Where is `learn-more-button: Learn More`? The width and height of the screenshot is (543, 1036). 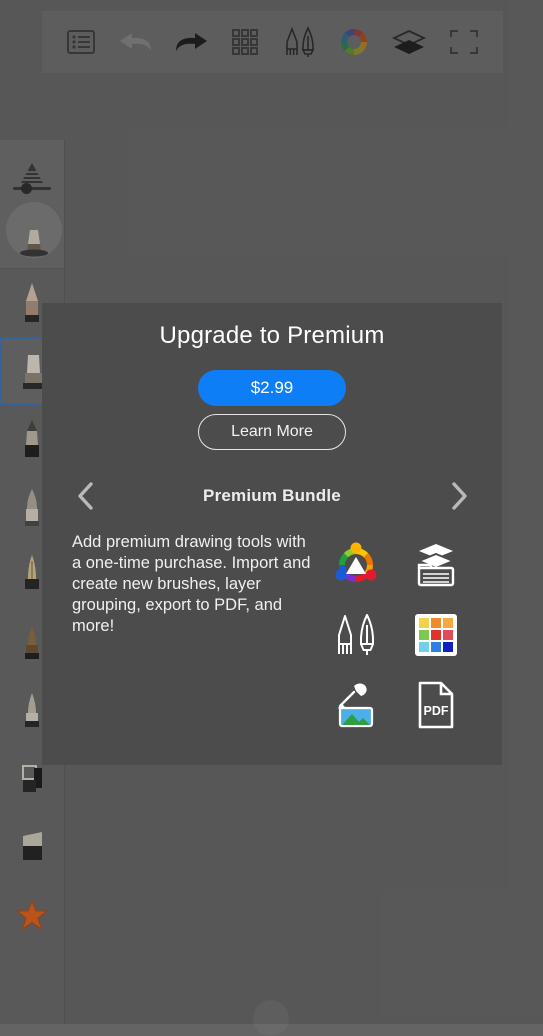 learn-more-button: Learn More is located at coordinates (272, 432).